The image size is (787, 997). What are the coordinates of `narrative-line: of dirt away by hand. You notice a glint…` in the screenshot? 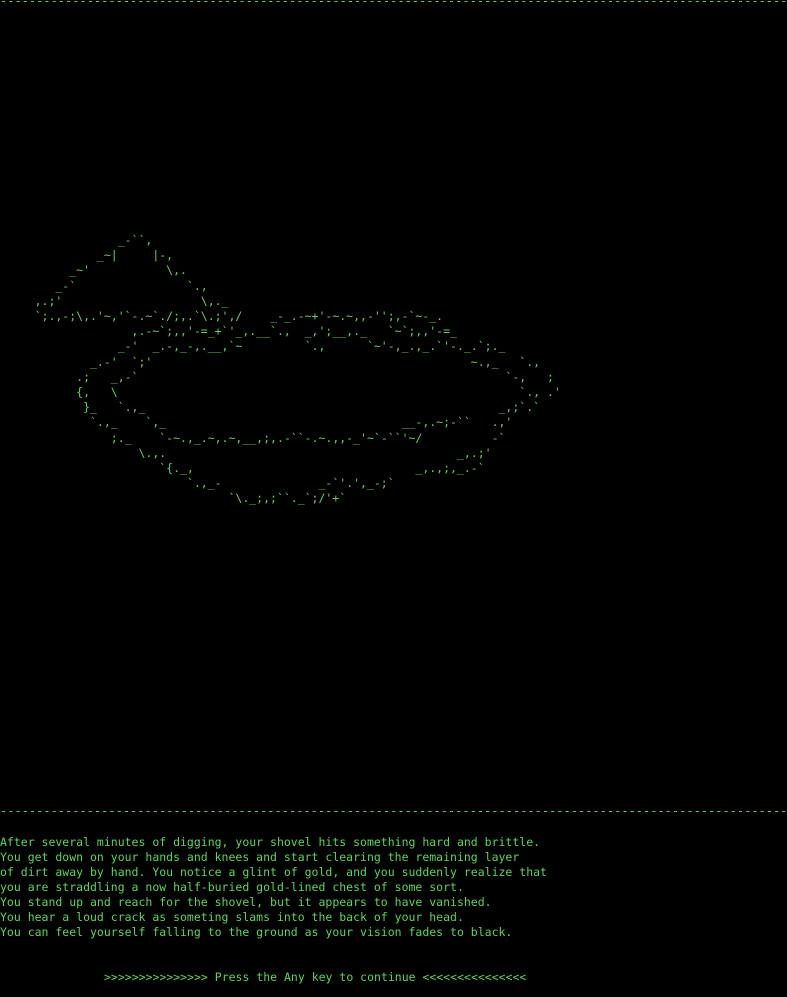 It's located at (273, 872).